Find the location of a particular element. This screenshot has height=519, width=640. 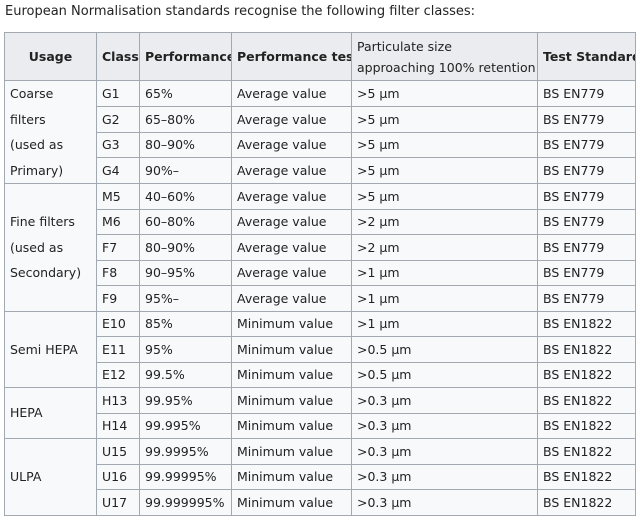

header-test-standard: Test Standard is located at coordinates (586, 56).